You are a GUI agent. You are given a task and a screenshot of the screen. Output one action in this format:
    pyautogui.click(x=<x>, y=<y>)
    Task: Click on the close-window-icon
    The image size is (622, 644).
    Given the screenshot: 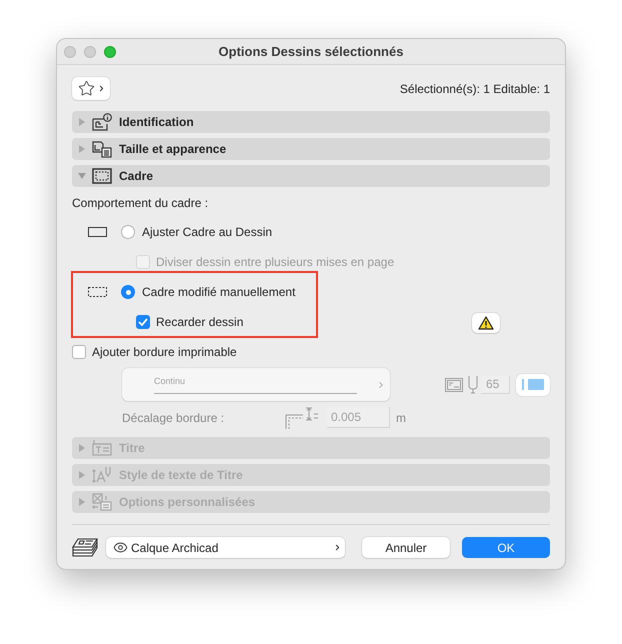 What is the action you would take?
    pyautogui.click(x=70, y=52)
    